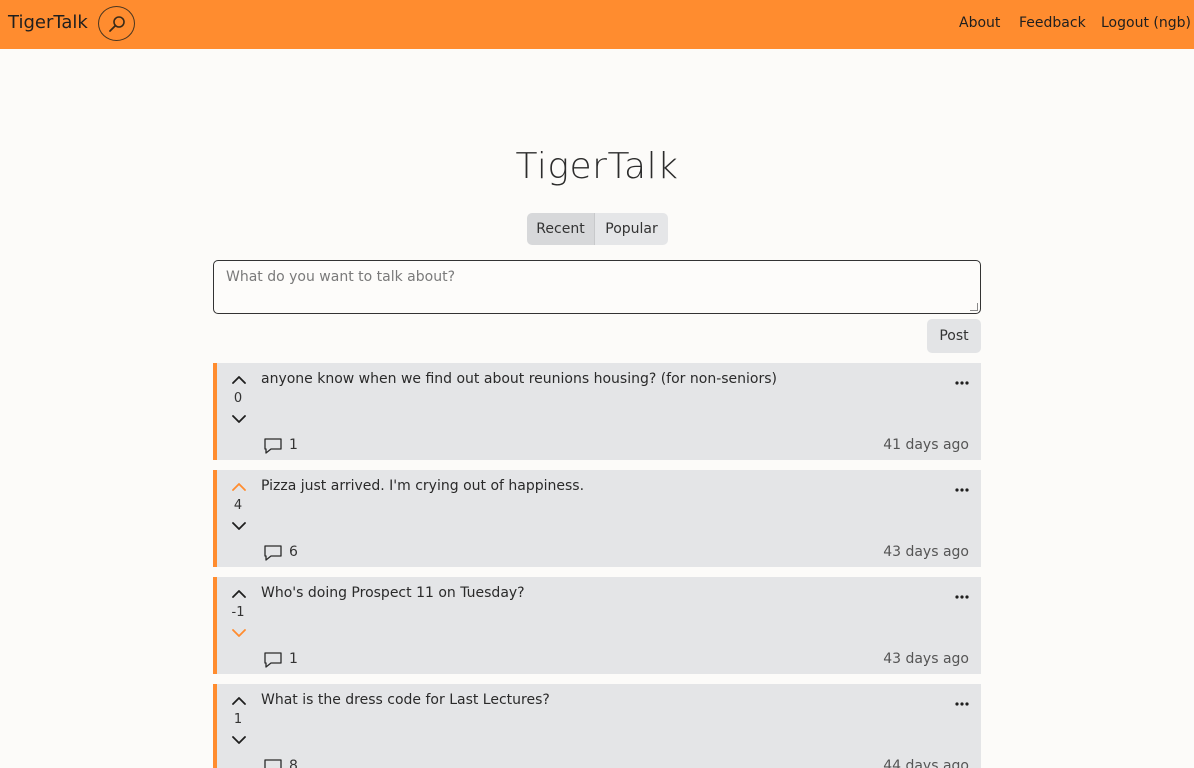 The image size is (1194, 768). What do you see at coordinates (48, 22) in the screenshot?
I see `brand-link: TigerTalk` at bounding box center [48, 22].